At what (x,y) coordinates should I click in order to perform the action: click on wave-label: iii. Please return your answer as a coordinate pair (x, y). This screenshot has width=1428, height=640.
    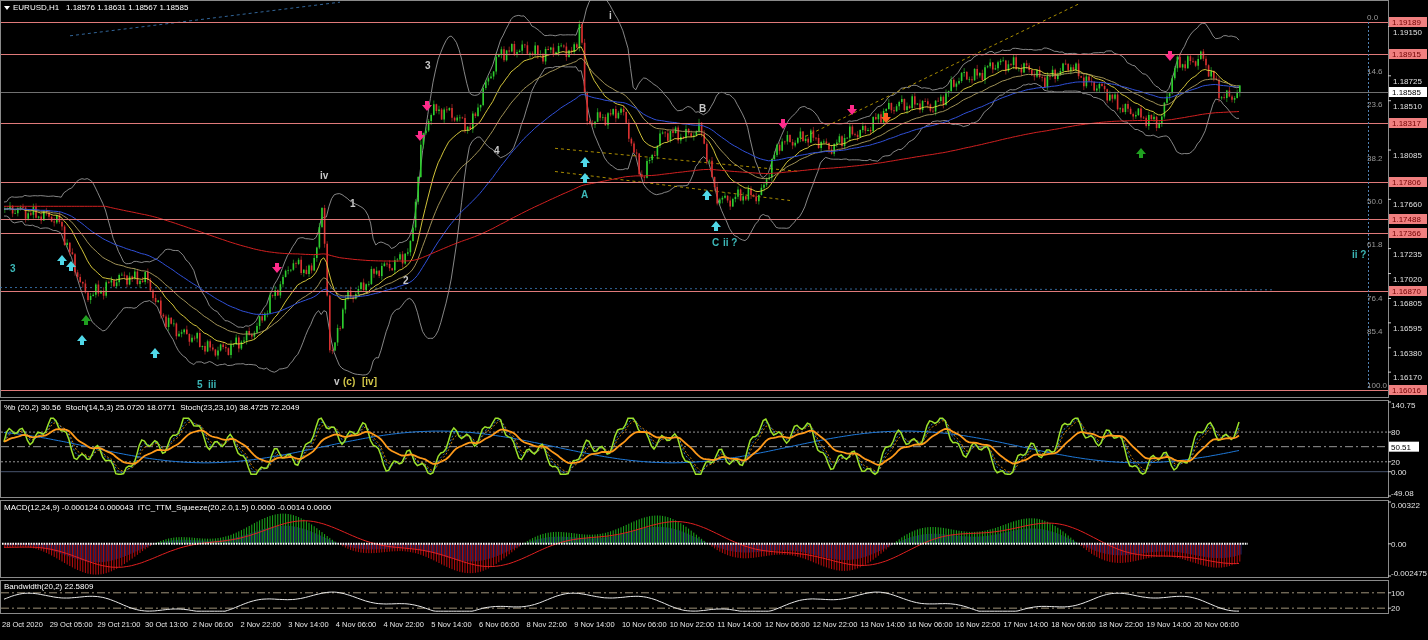
    Looking at the image, I should click on (212, 384).